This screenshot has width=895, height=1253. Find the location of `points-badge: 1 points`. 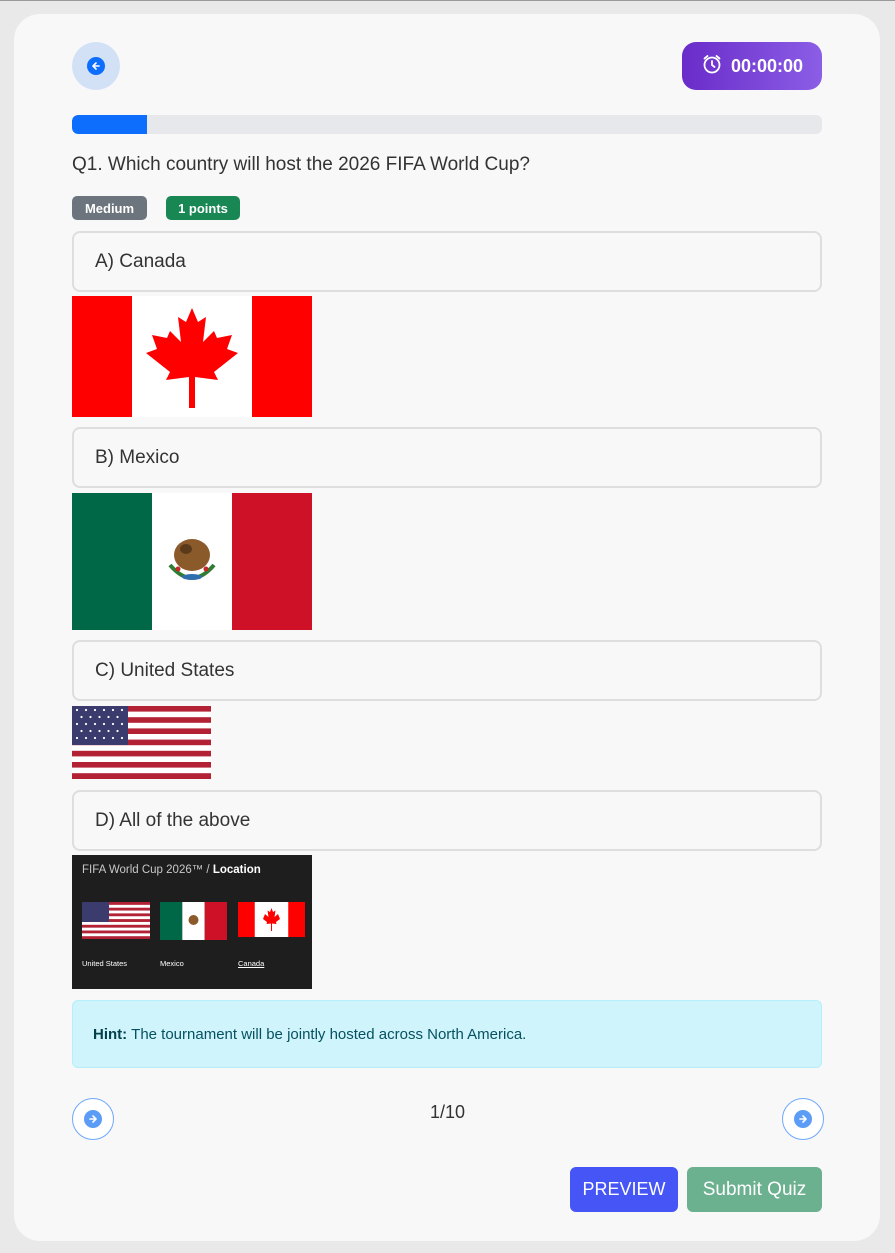

points-badge: 1 points is located at coordinates (203, 208).